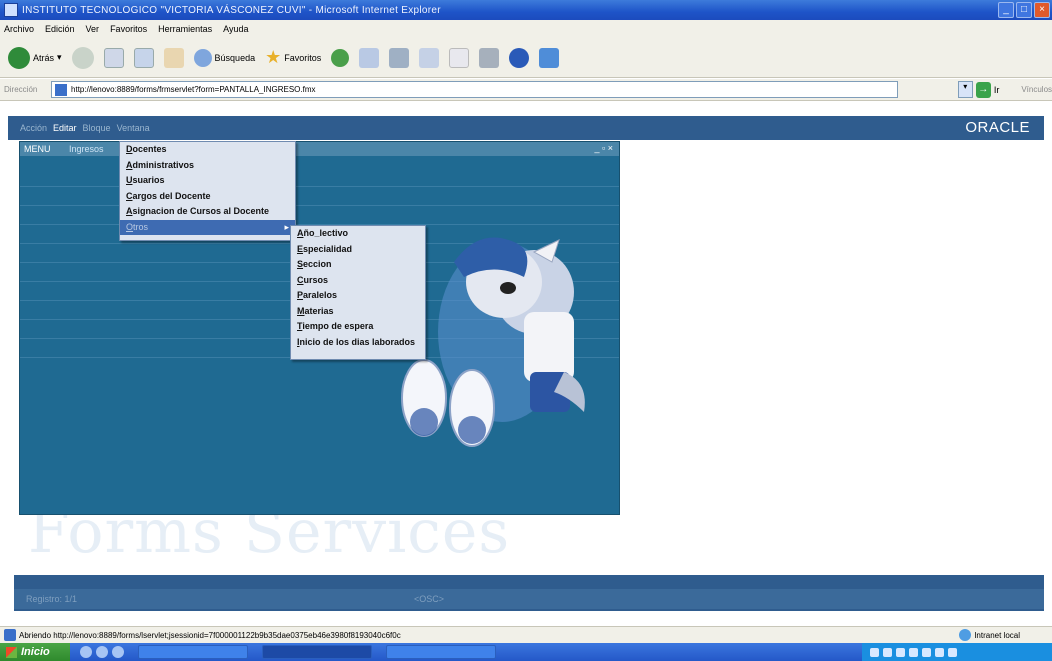 The width and height of the screenshot is (1052, 661). What do you see at coordinates (358, 234) in the screenshot?
I see `menu-item-ano-lectivo: Año_lectivo` at bounding box center [358, 234].